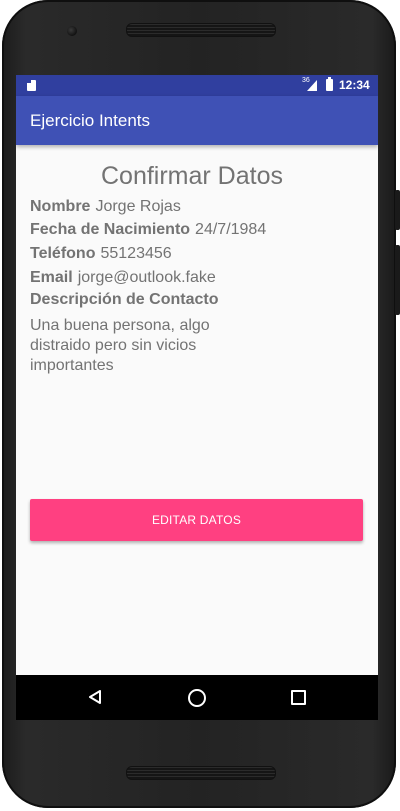 The image size is (400, 811). I want to click on status-bar: 36 12:34, so click(197, 85).